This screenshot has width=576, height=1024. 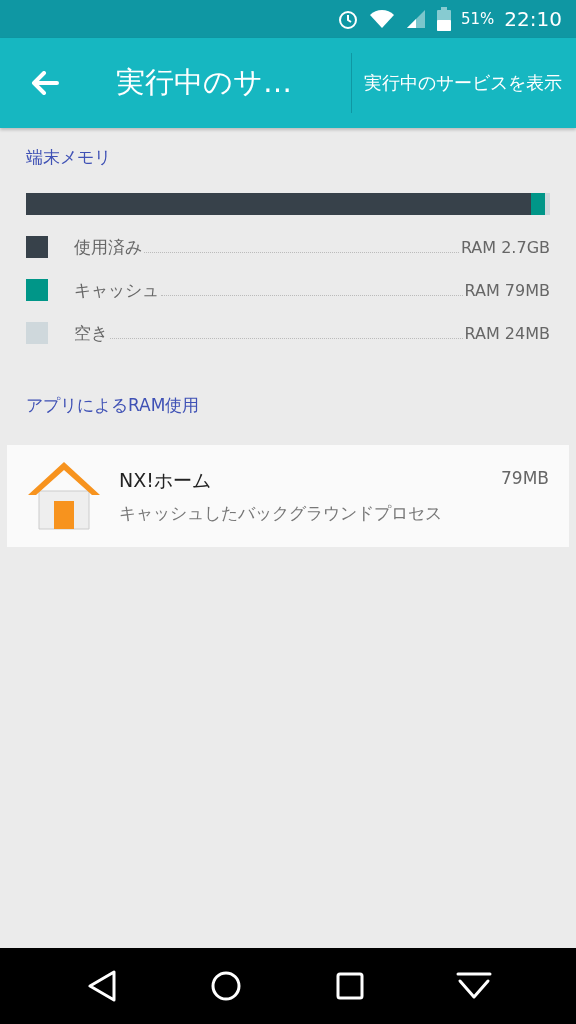 I want to click on app-name: NX!ホーム, so click(x=165, y=480).